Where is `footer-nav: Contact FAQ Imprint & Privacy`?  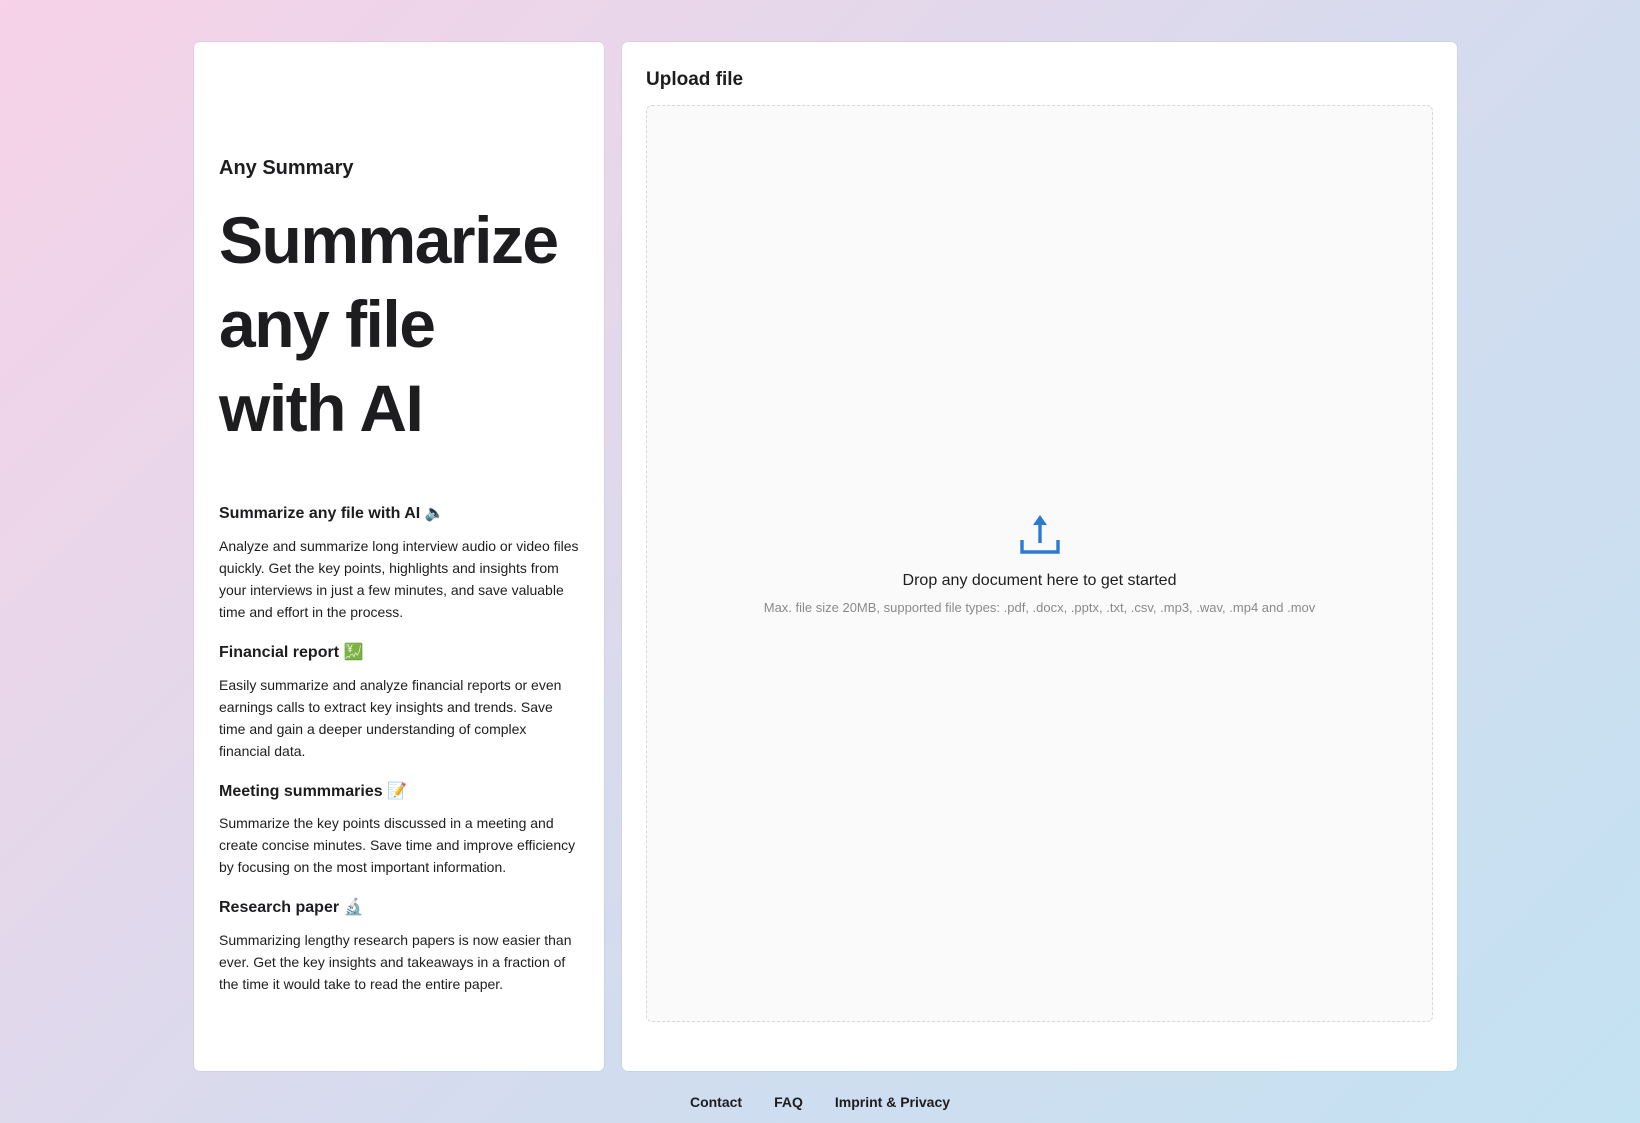 footer-nav: Contact FAQ Imprint & Privacy is located at coordinates (820, 1102).